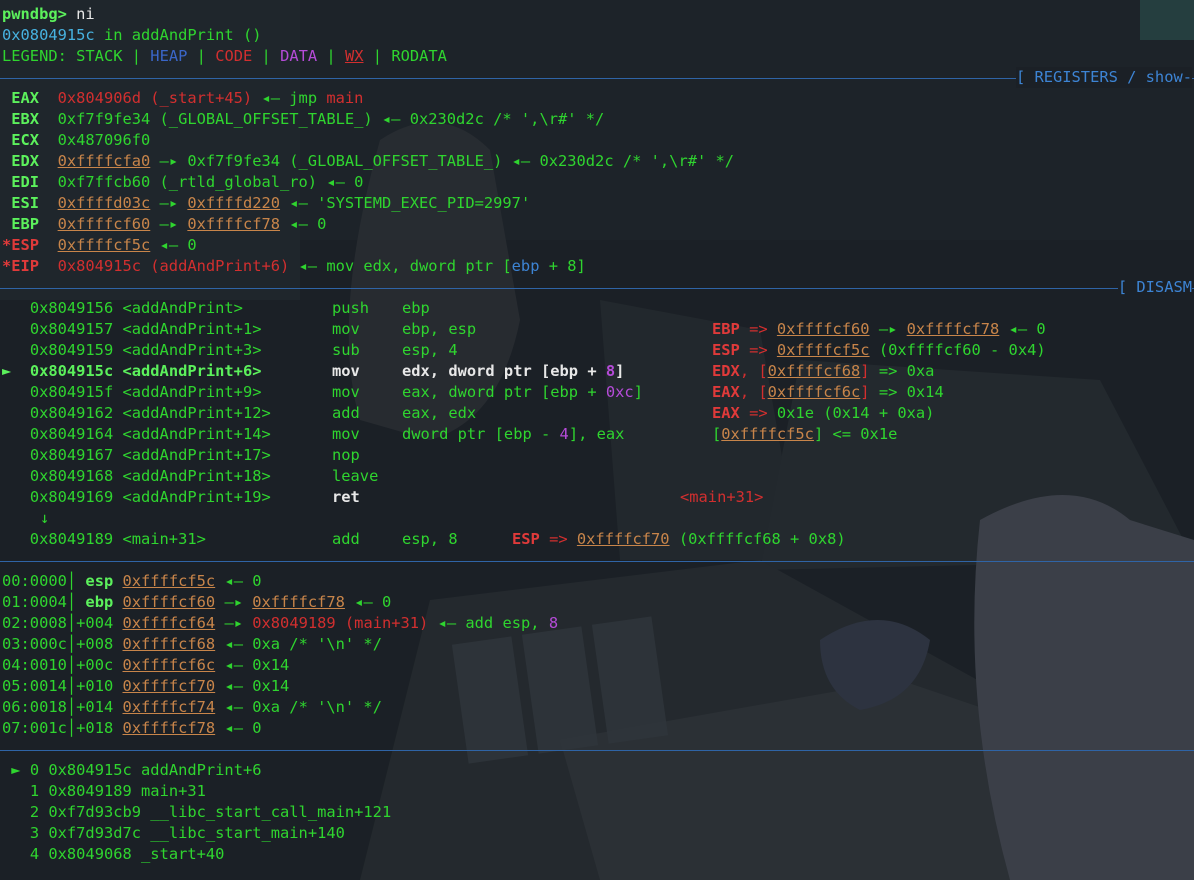  What do you see at coordinates (71, 476) in the screenshot?
I see `disasm-address: 0x8049168` at bounding box center [71, 476].